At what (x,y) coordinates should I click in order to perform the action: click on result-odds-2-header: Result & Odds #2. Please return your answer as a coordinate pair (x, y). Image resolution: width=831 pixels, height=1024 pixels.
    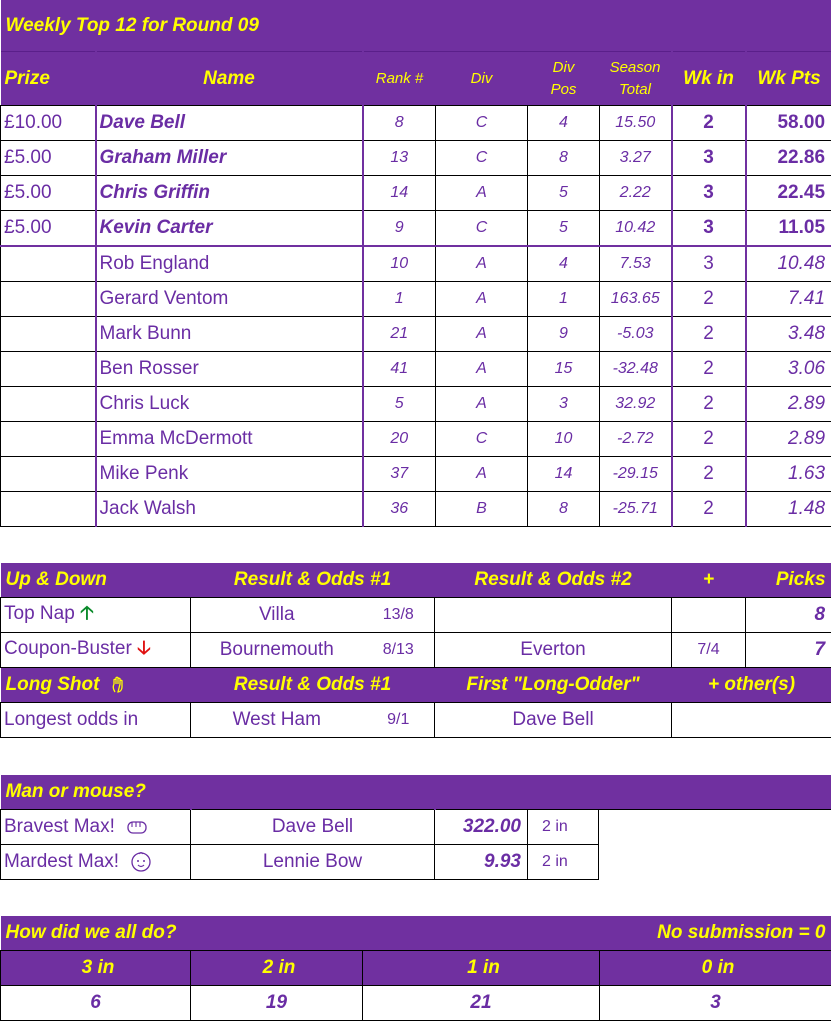
    Looking at the image, I should click on (553, 580).